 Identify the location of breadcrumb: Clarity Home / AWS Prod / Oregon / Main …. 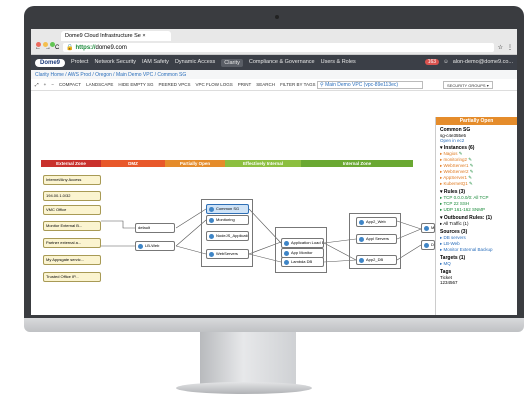
(274, 74).